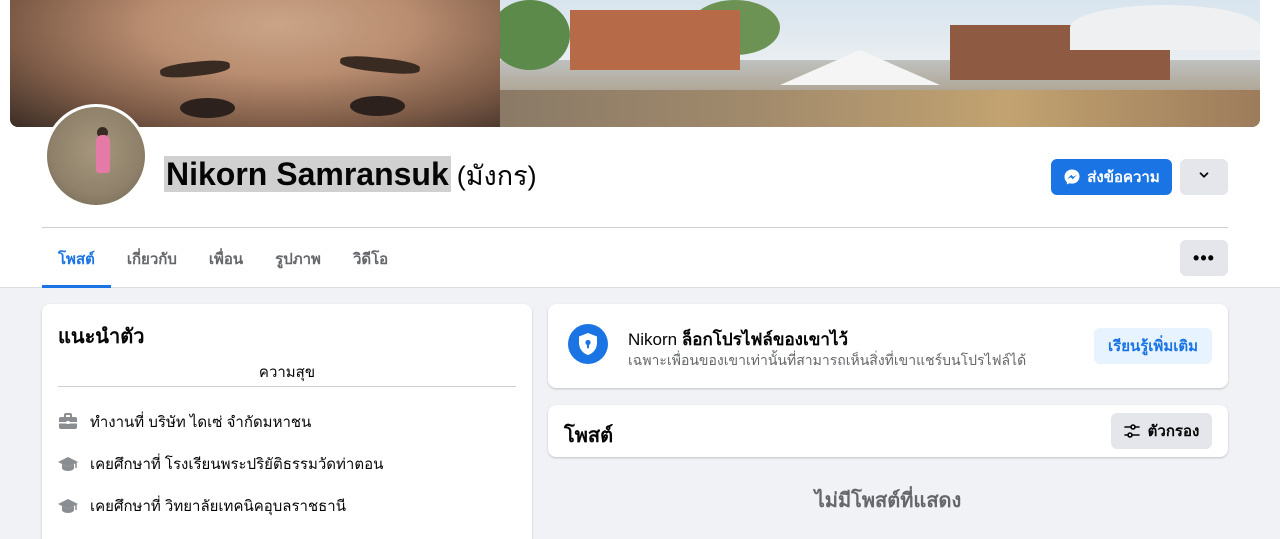 The width and height of the screenshot is (1280, 539). What do you see at coordinates (101, 337) in the screenshot?
I see `intro-title: แนะนำตัว` at bounding box center [101, 337].